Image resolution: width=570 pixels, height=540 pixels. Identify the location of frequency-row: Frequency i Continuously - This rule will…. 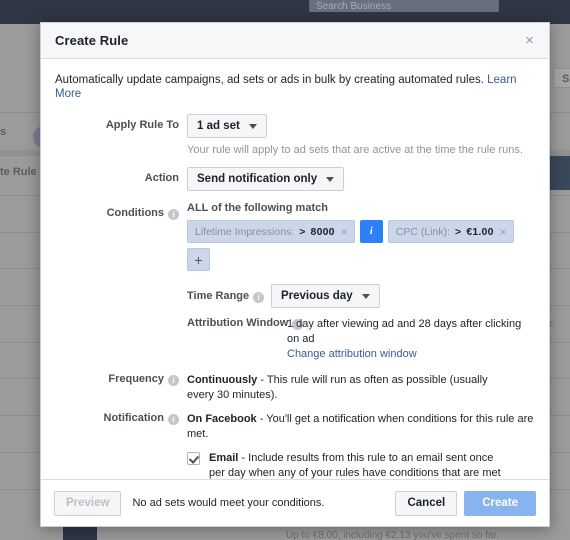
(295, 388).